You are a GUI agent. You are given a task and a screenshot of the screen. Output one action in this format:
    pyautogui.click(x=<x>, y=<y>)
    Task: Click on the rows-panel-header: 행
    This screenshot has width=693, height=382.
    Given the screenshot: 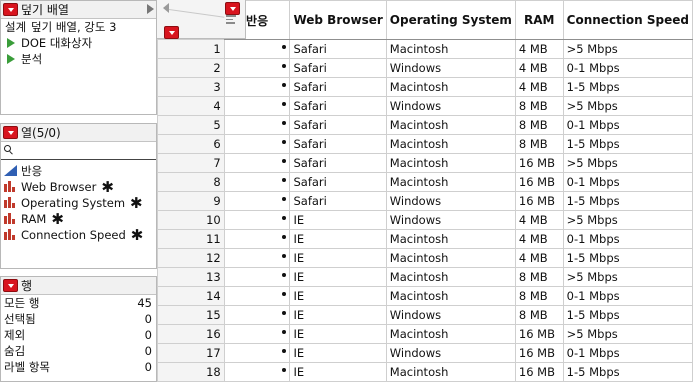 What is the action you would take?
    pyautogui.click(x=78, y=286)
    